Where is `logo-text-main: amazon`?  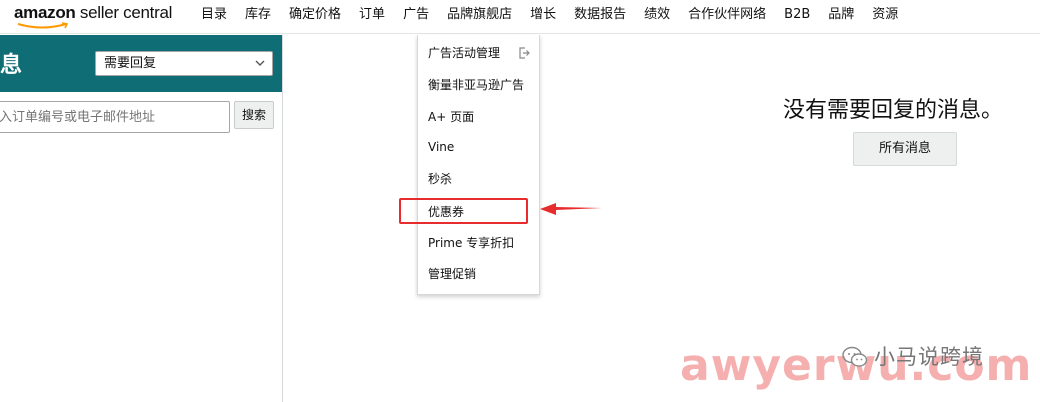
logo-text-main: amazon is located at coordinates (45, 12).